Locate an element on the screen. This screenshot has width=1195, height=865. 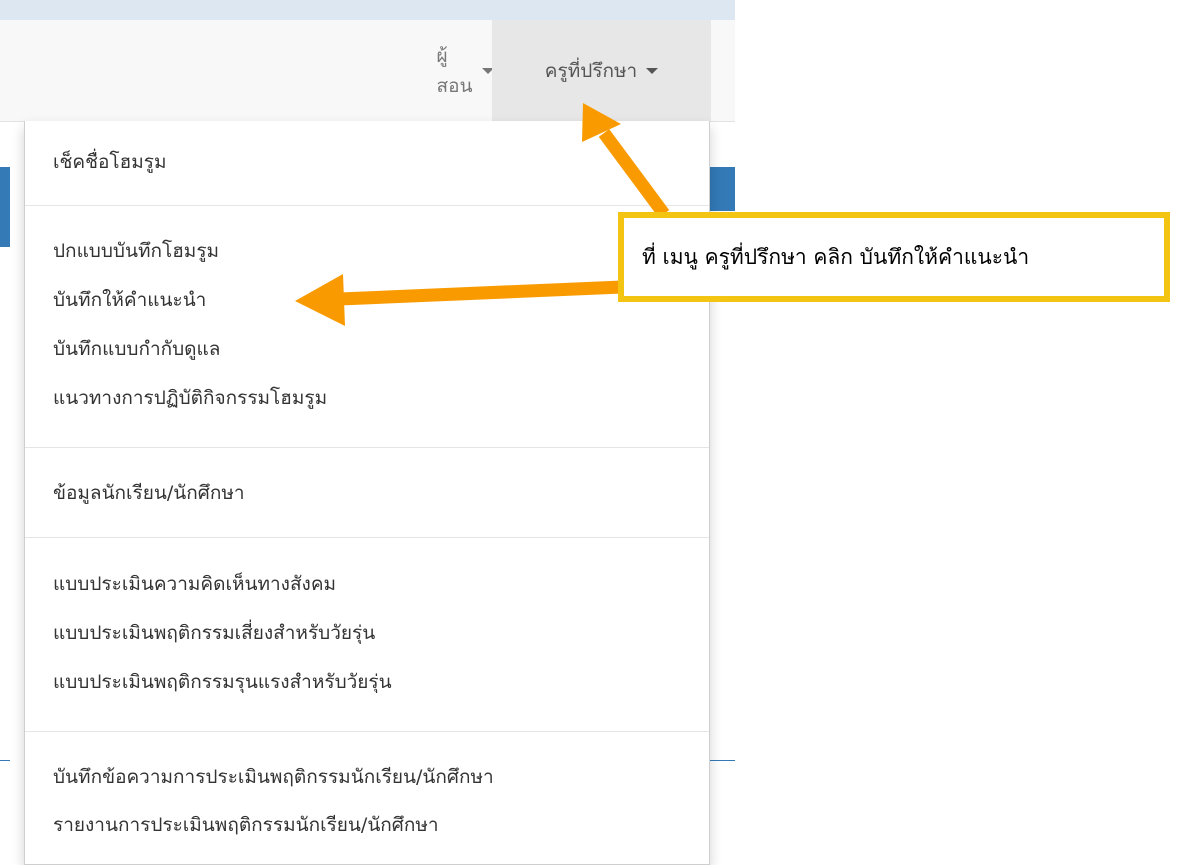
nav-teacher-dropdown: ผู้สอน is located at coordinates (465, 70).